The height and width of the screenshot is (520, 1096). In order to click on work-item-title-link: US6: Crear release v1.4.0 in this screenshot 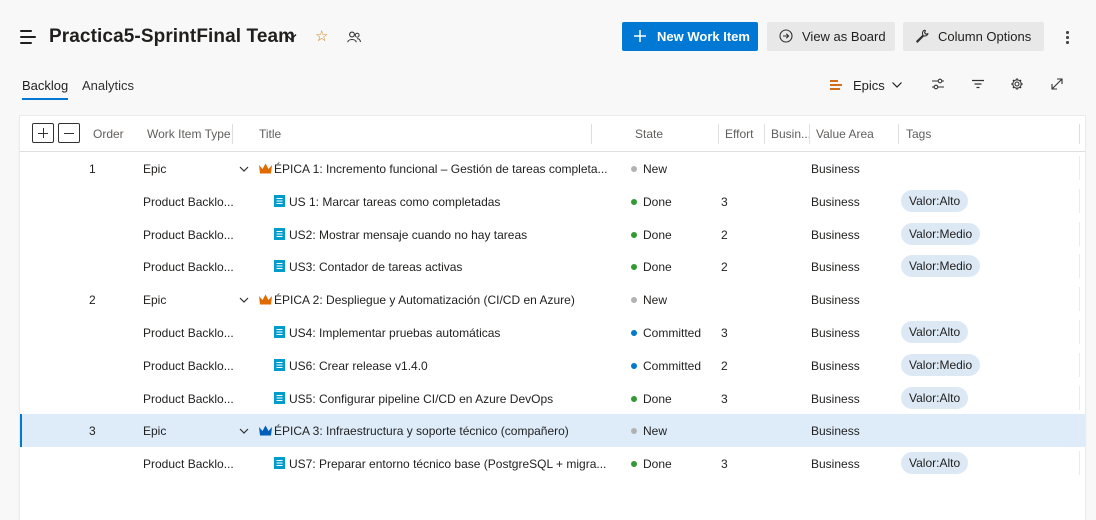, I will do `click(358, 366)`.